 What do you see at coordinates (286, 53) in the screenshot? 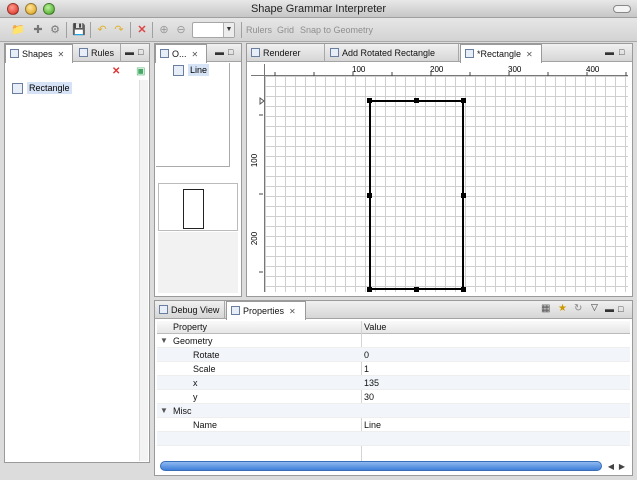
I see `tab-renderer: Renderer` at bounding box center [286, 53].